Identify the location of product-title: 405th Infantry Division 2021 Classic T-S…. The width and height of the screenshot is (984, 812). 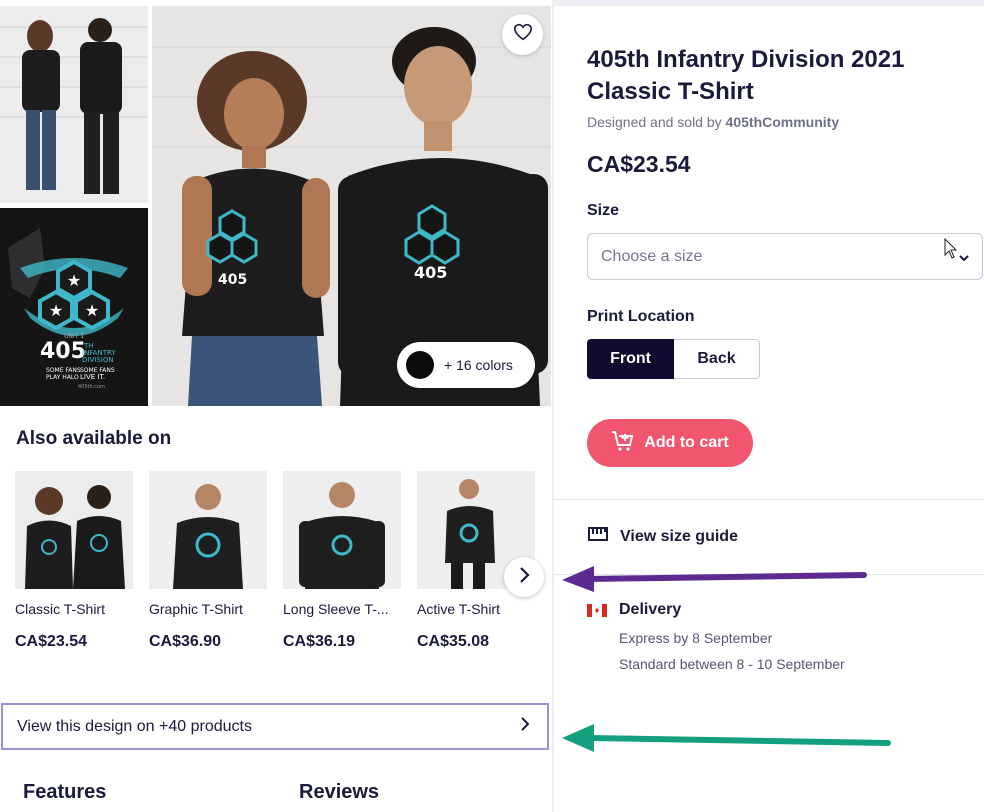
(746, 75).